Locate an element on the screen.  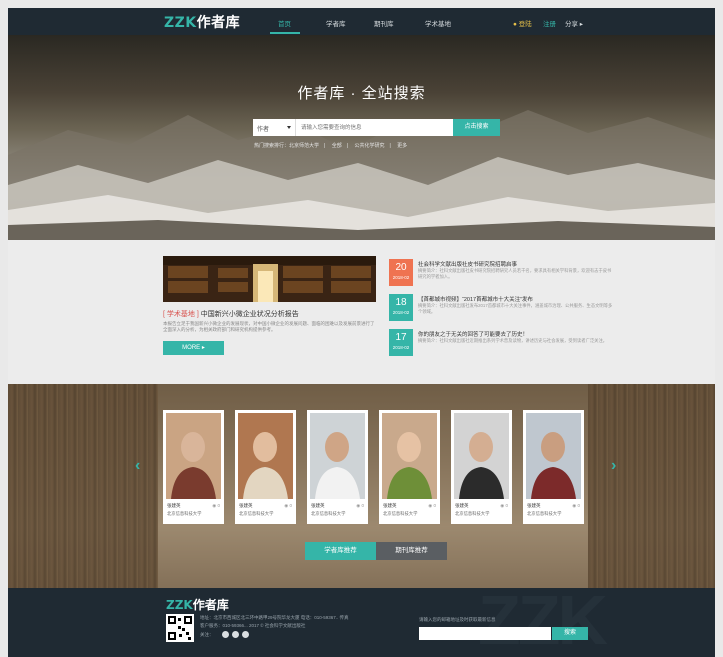
footer-follow-label: 关注： is located at coordinates (207, 634).